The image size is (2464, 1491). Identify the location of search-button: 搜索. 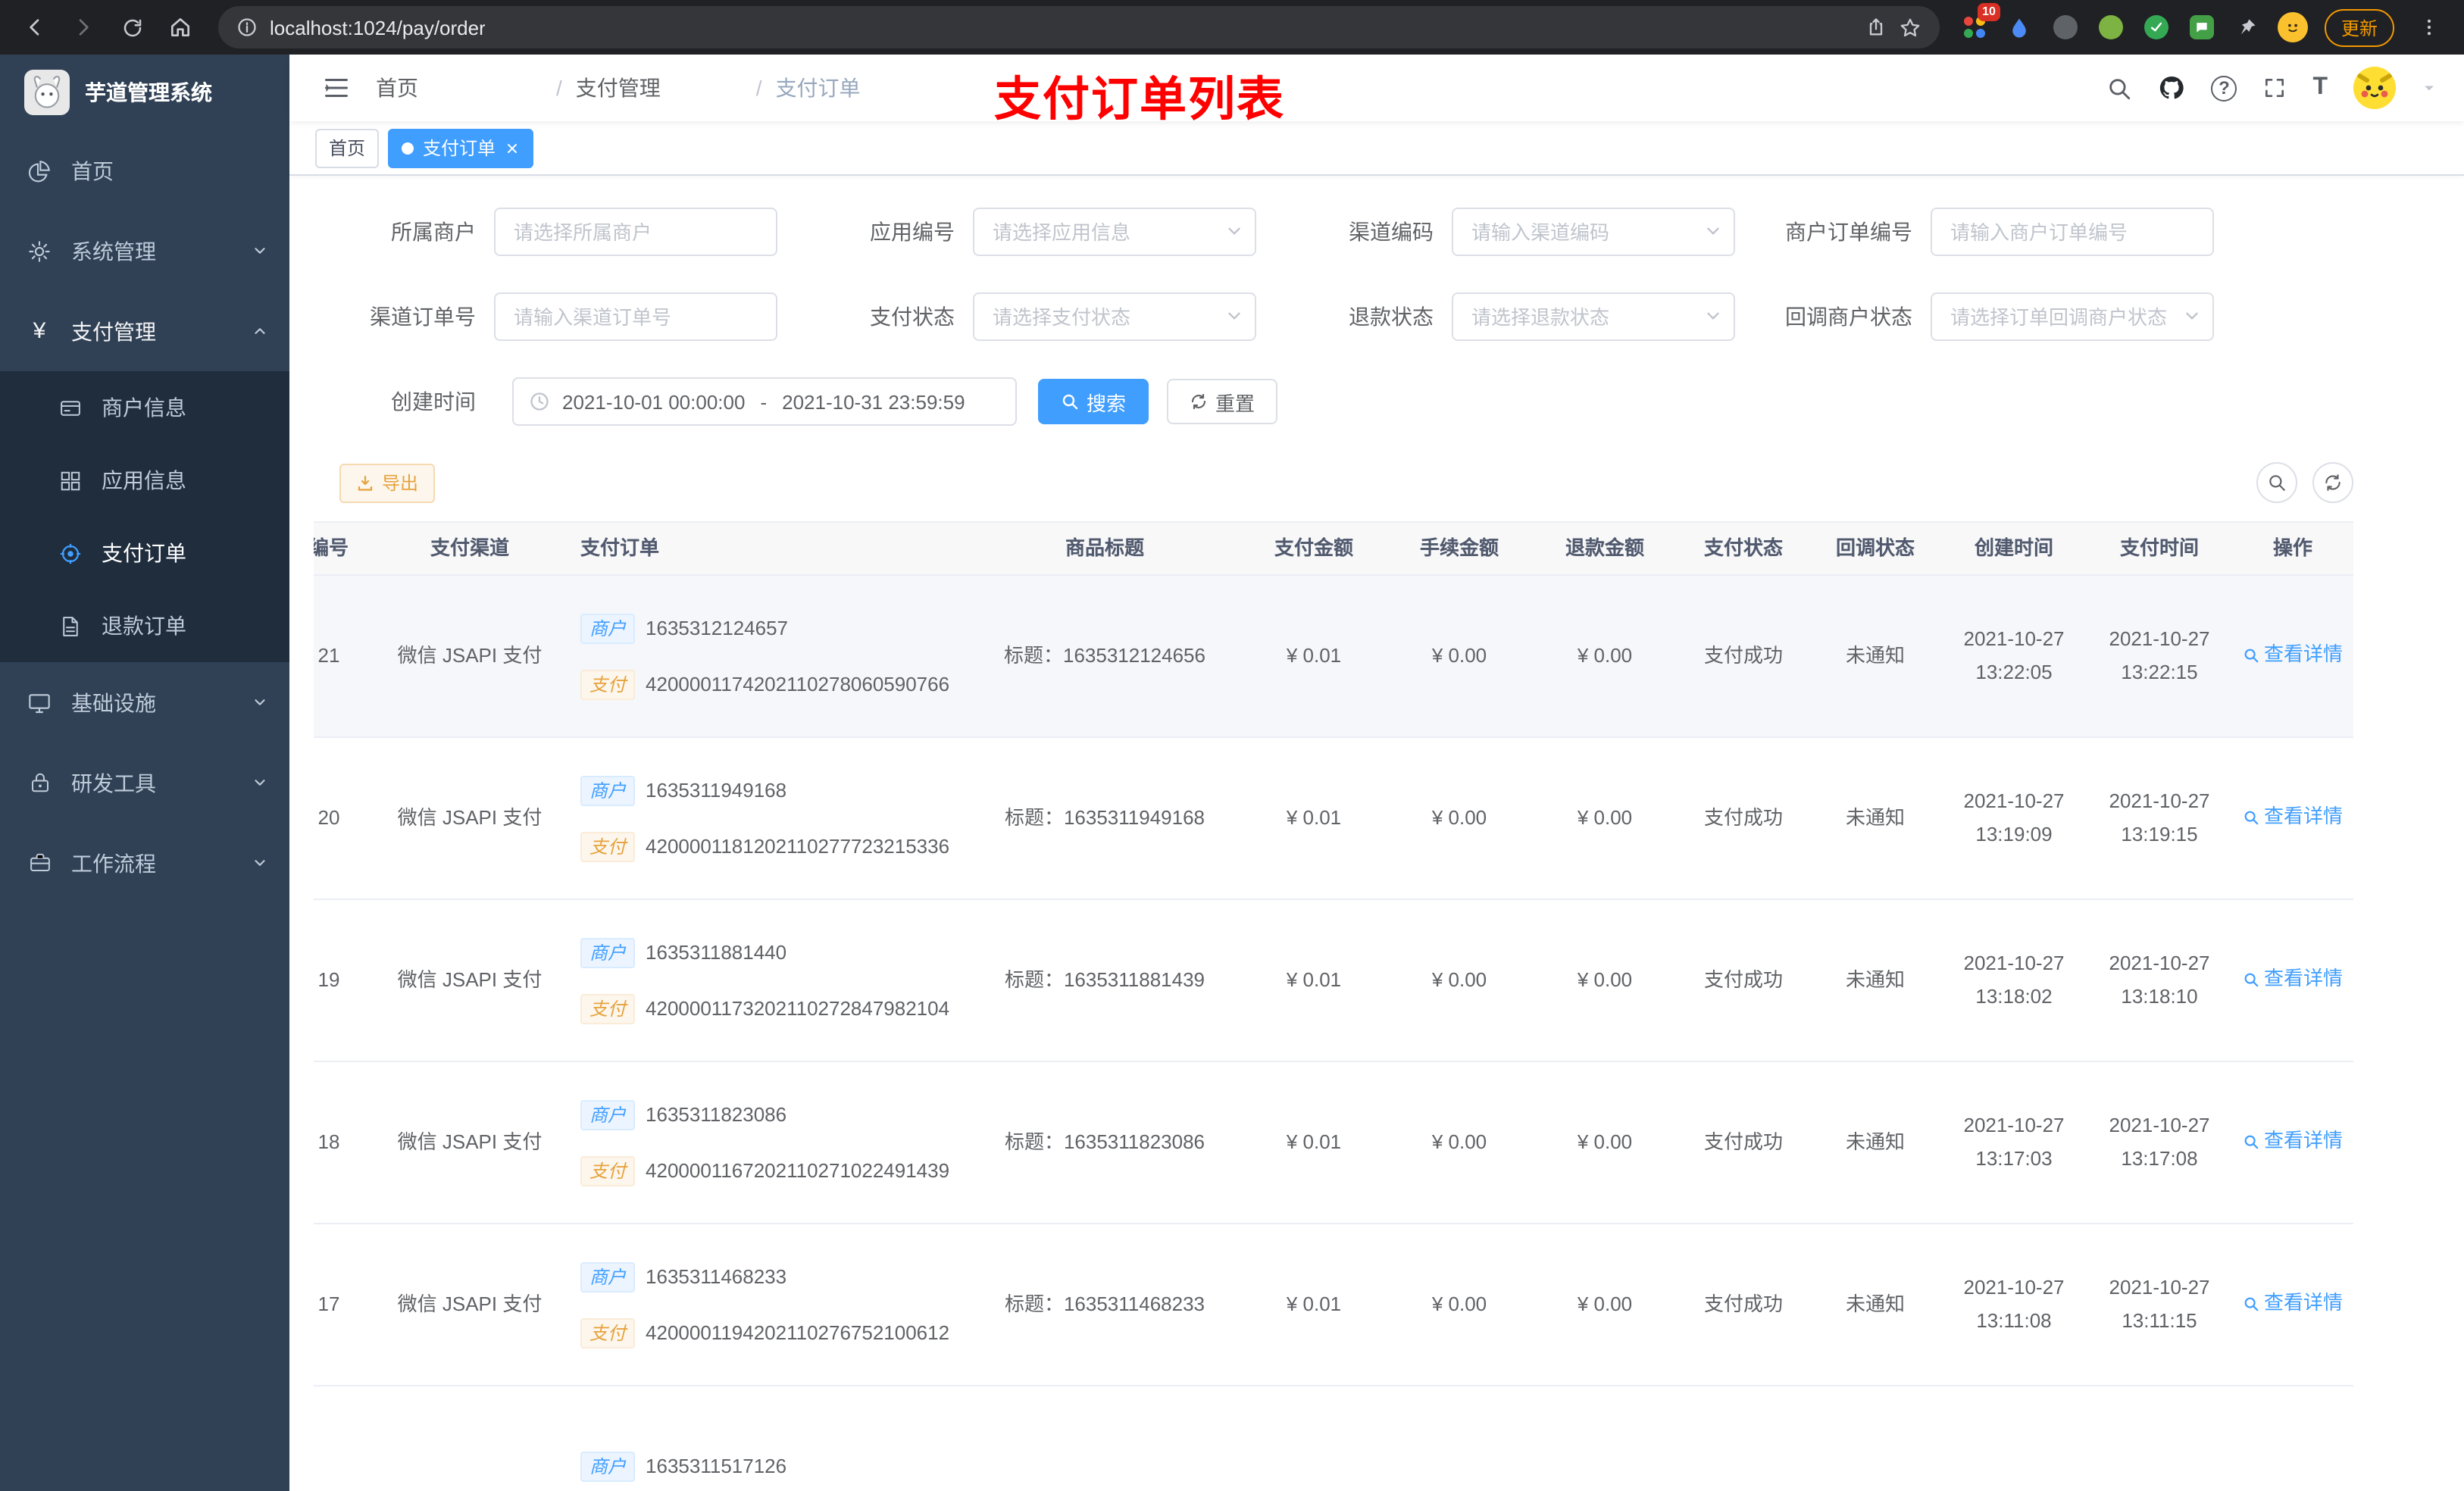
(1093, 401).